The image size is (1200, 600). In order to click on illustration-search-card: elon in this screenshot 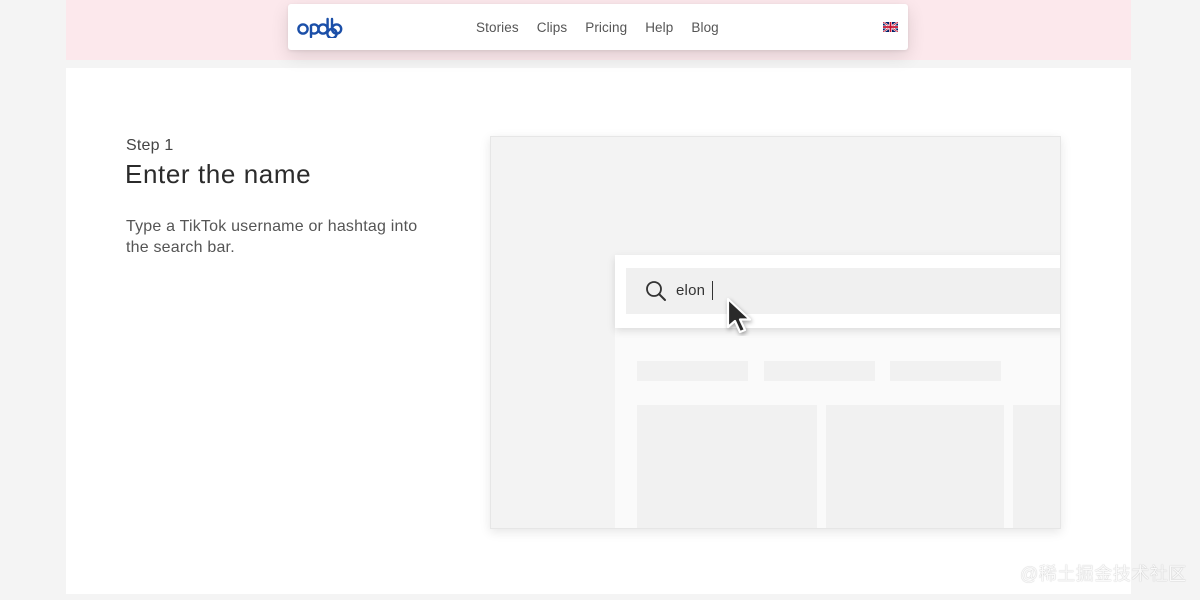, I will do `click(837, 291)`.